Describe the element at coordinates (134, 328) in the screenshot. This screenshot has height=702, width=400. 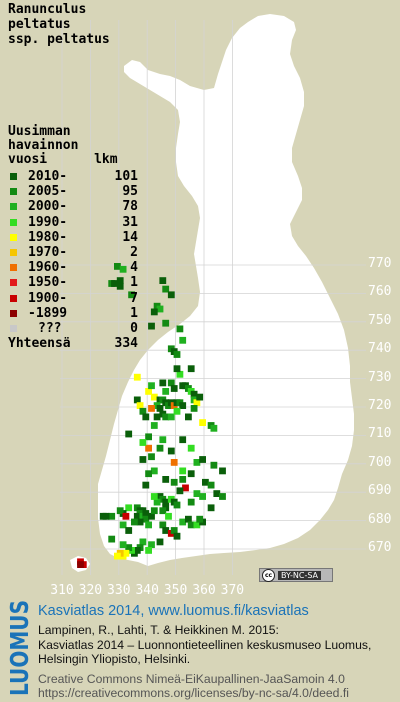
I see `legend-count: 0` at that location.